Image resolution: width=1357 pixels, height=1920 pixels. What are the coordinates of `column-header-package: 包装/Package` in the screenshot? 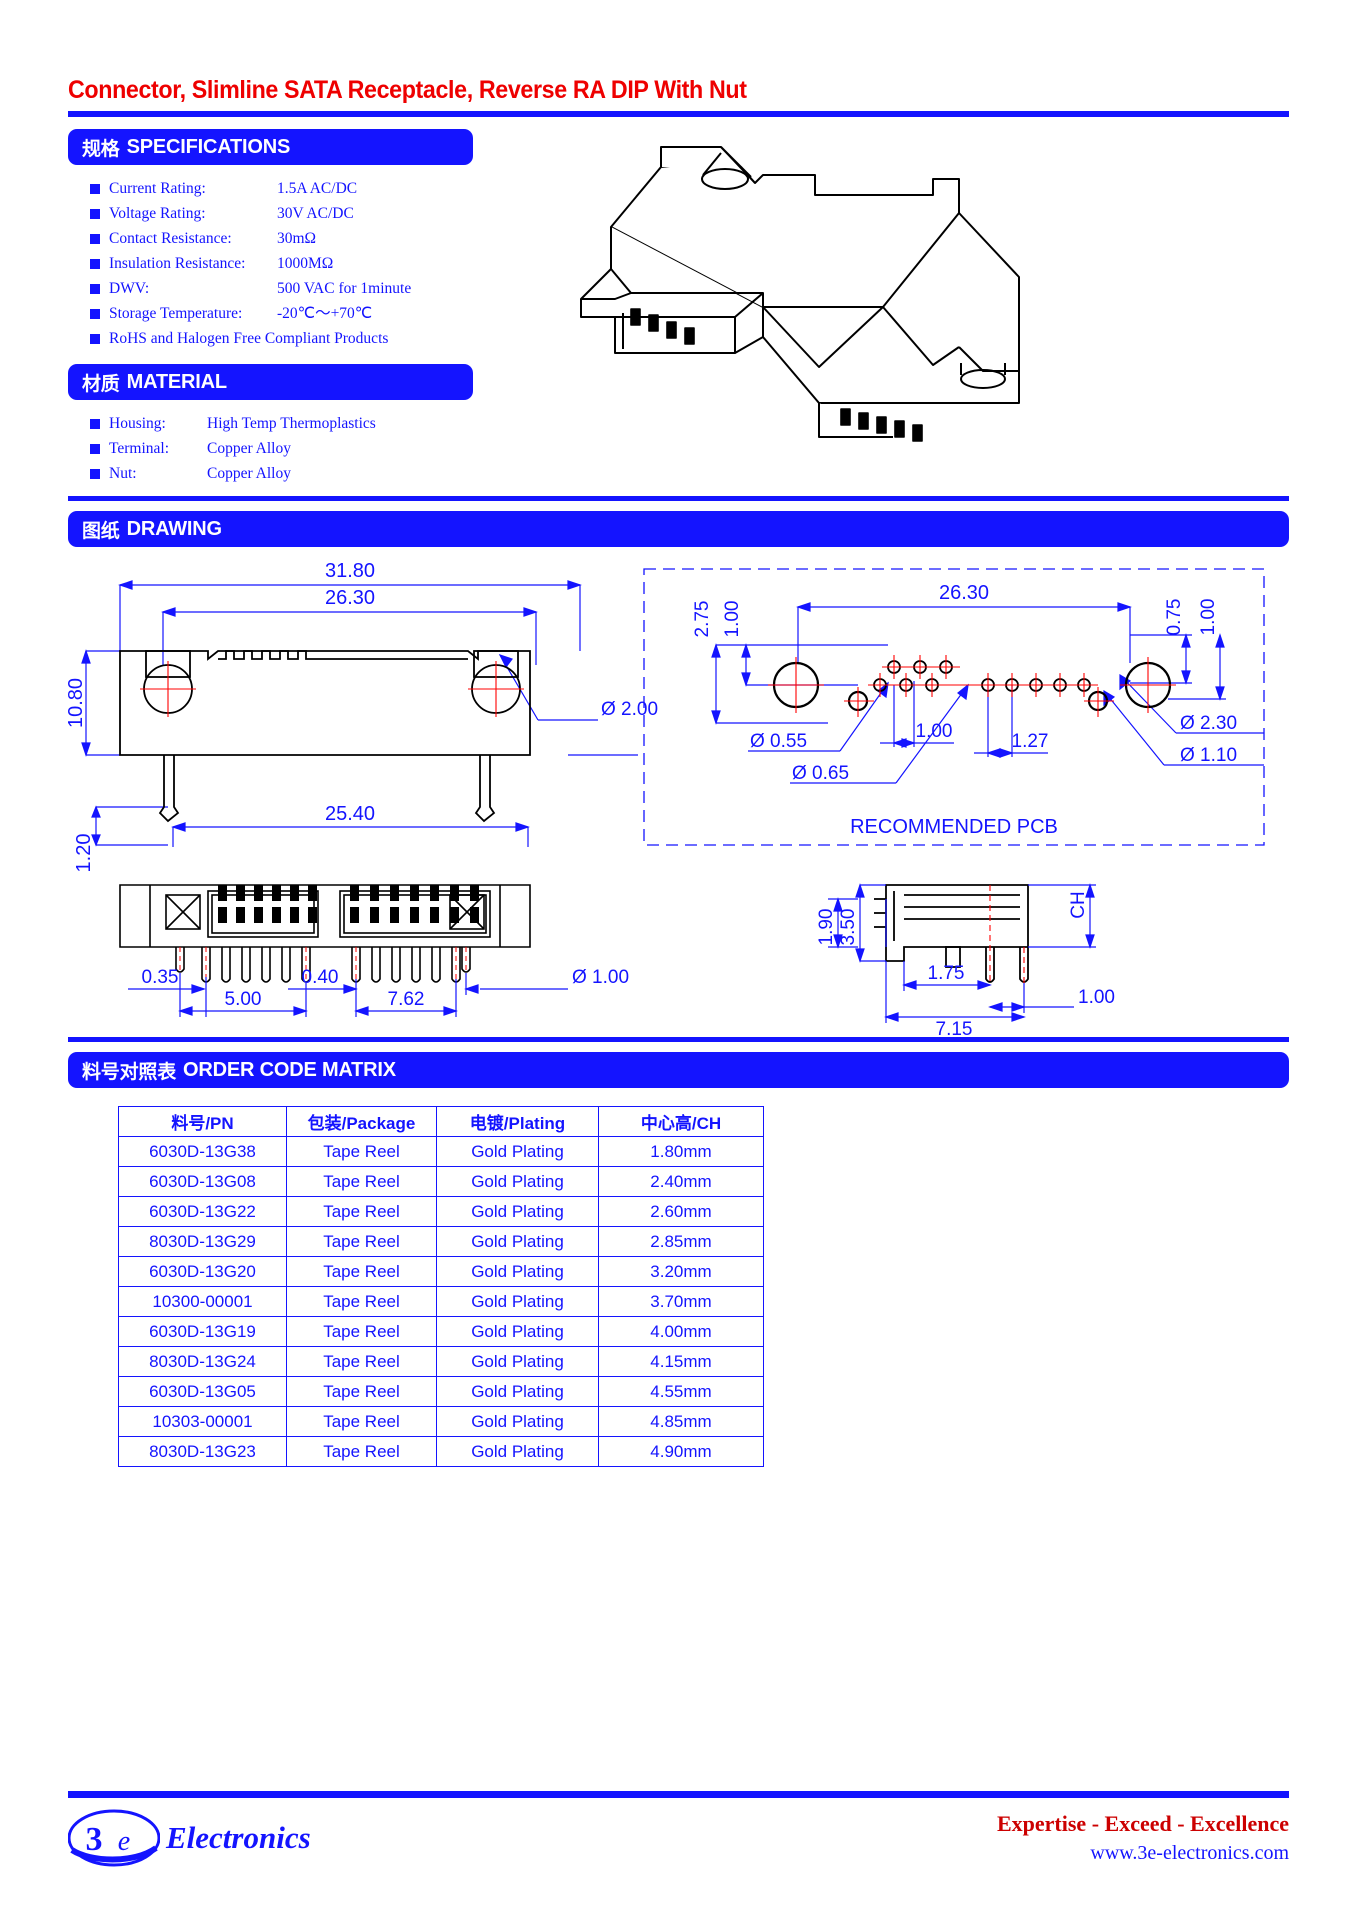 It's located at (361, 1121).